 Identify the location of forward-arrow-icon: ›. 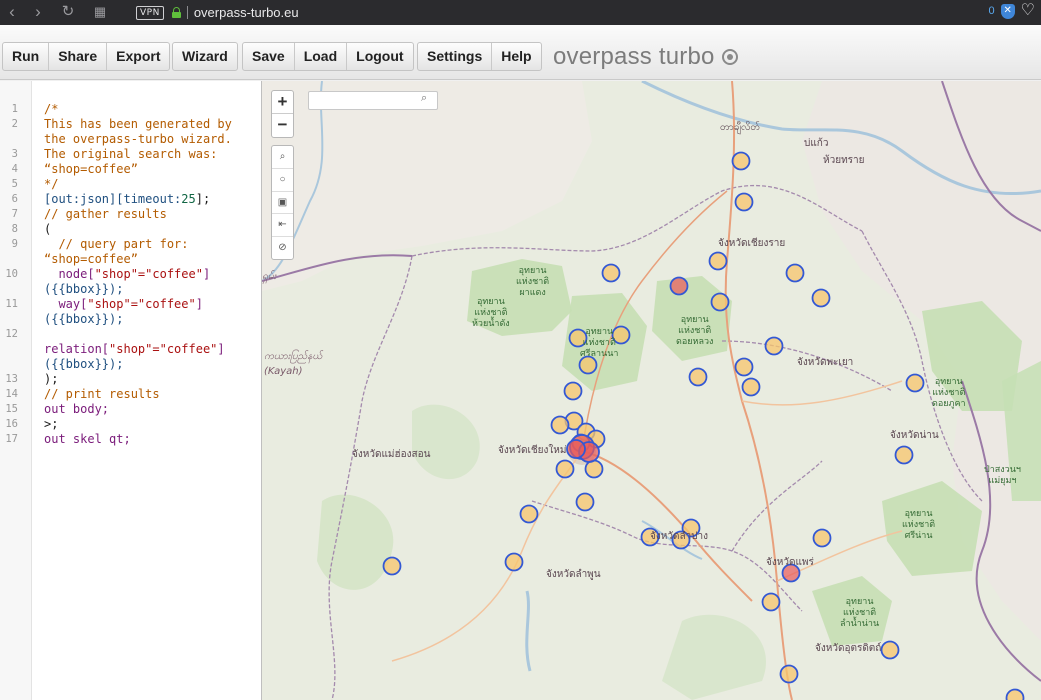
(38, 12).